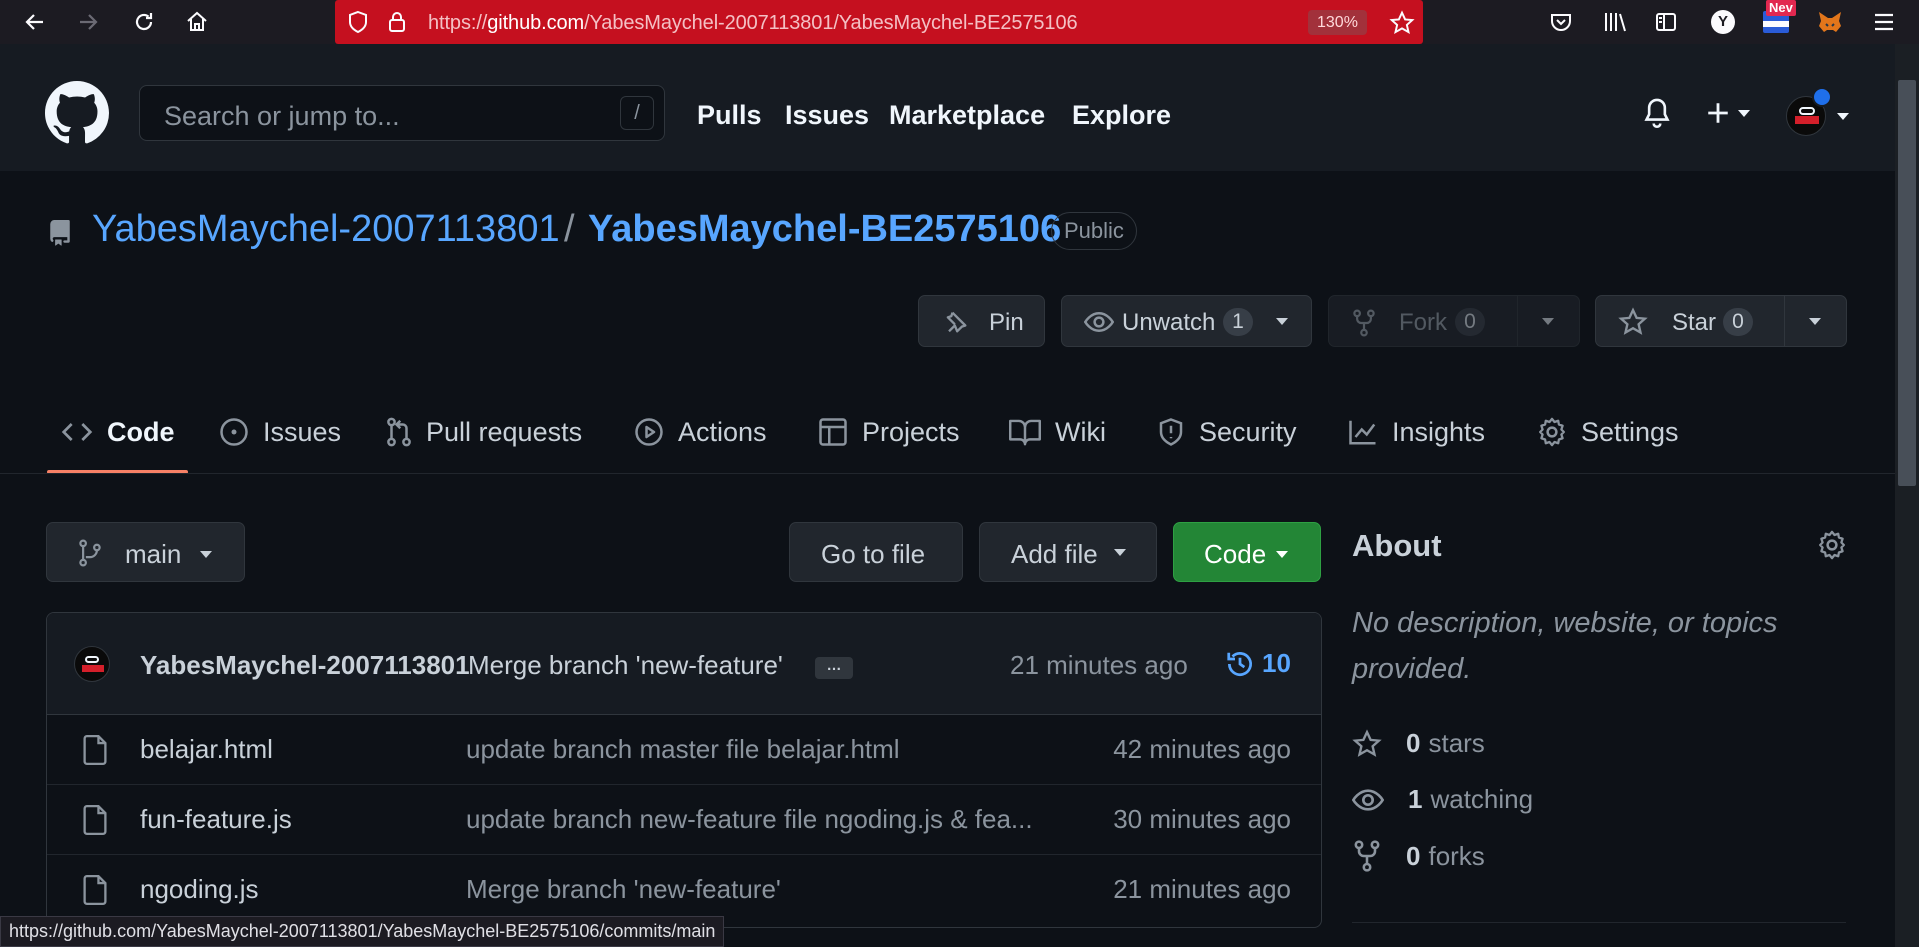 Image resolution: width=1919 pixels, height=947 pixels. Describe the element at coordinates (35, 22) in the screenshot. I see `back-icon` at that location.